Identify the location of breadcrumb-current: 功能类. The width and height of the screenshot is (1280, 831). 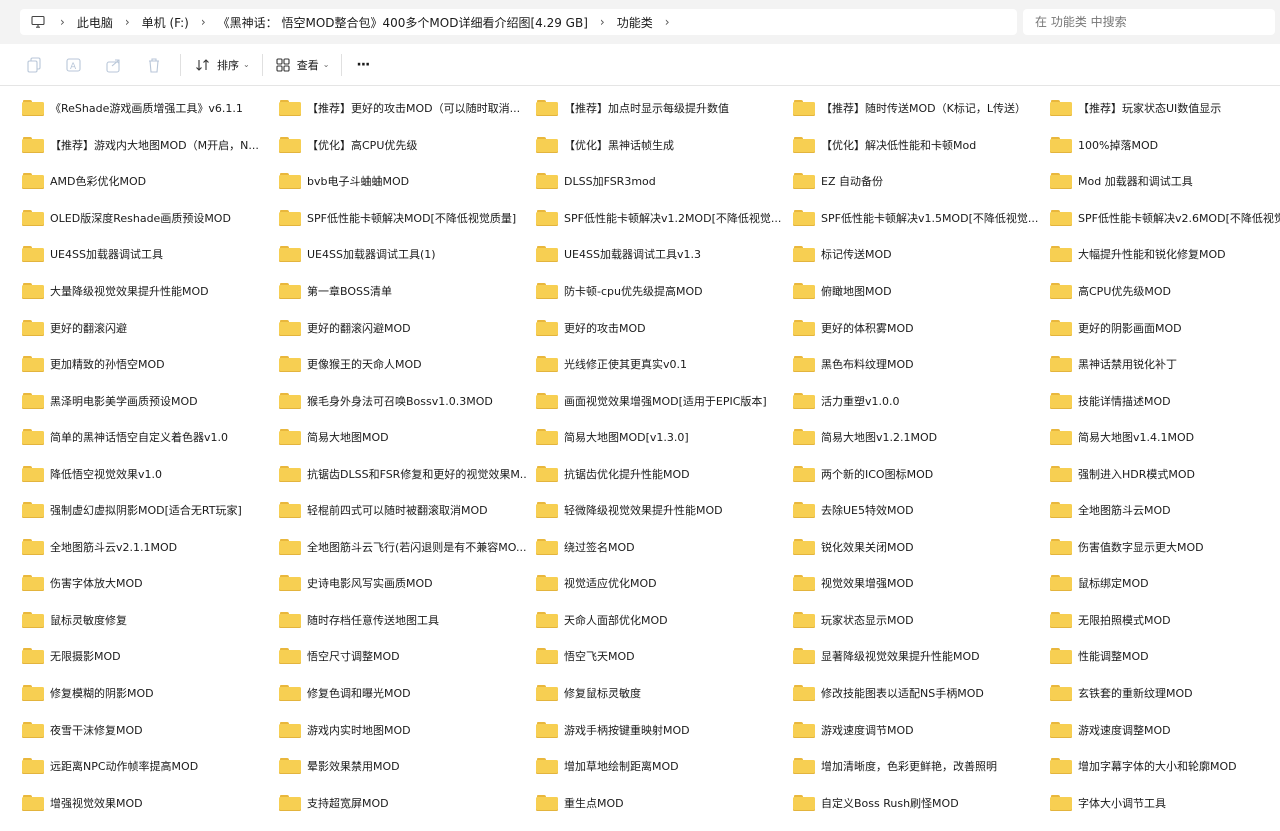
(635, 22).